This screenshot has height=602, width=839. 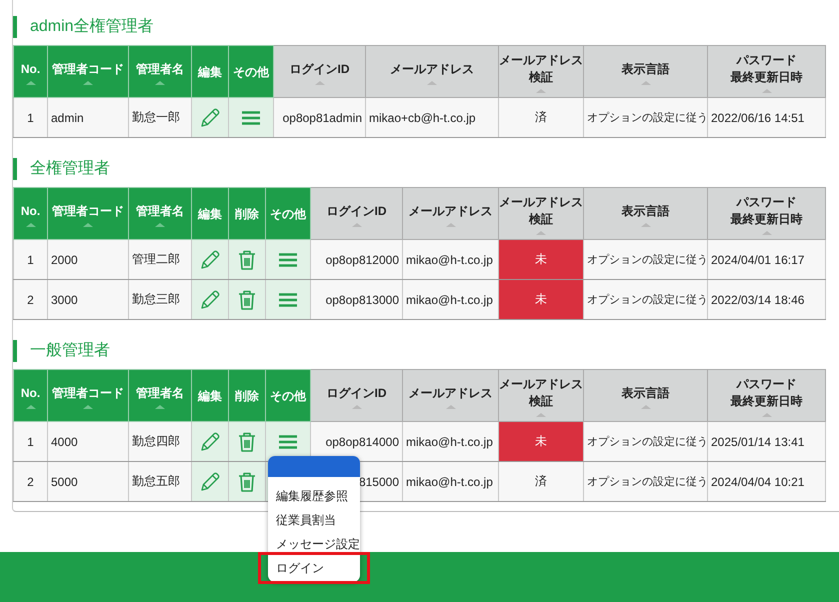 I want to click on email-cell: mikao+cb@h-t.co.jp, so click(x=432, y=118).